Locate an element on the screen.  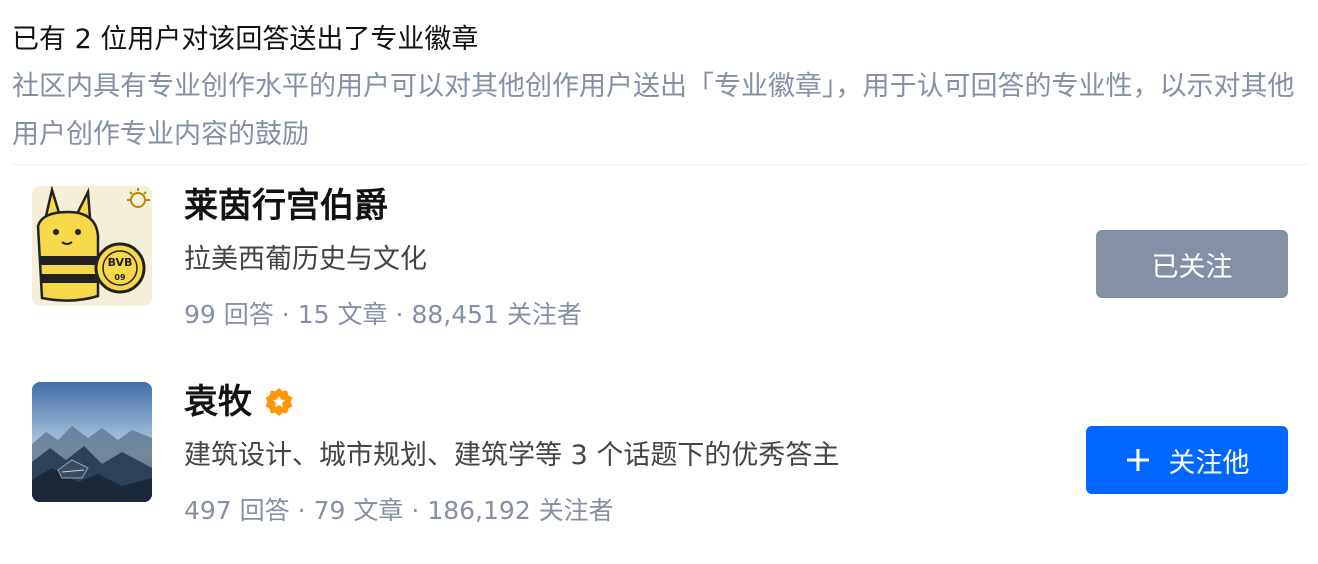
header-title: 已有 2 位用户对该回答送出了专业徽章 is located at coordinates (245, 39).